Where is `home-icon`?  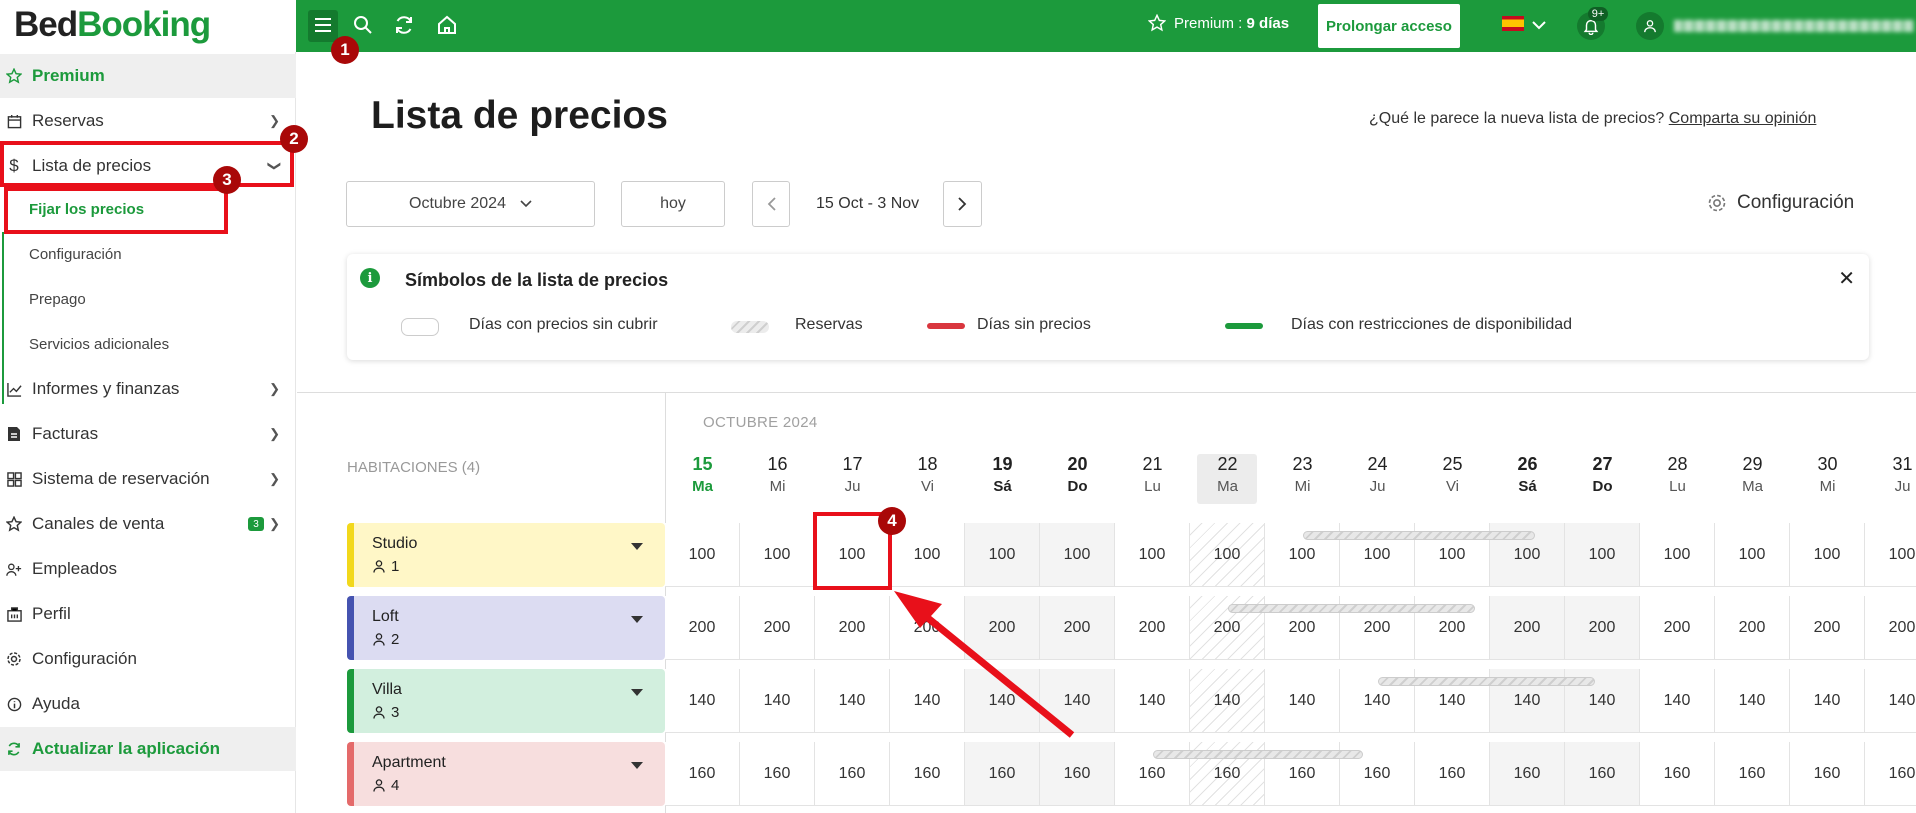 home-icon is located at coordinates (447, 25).